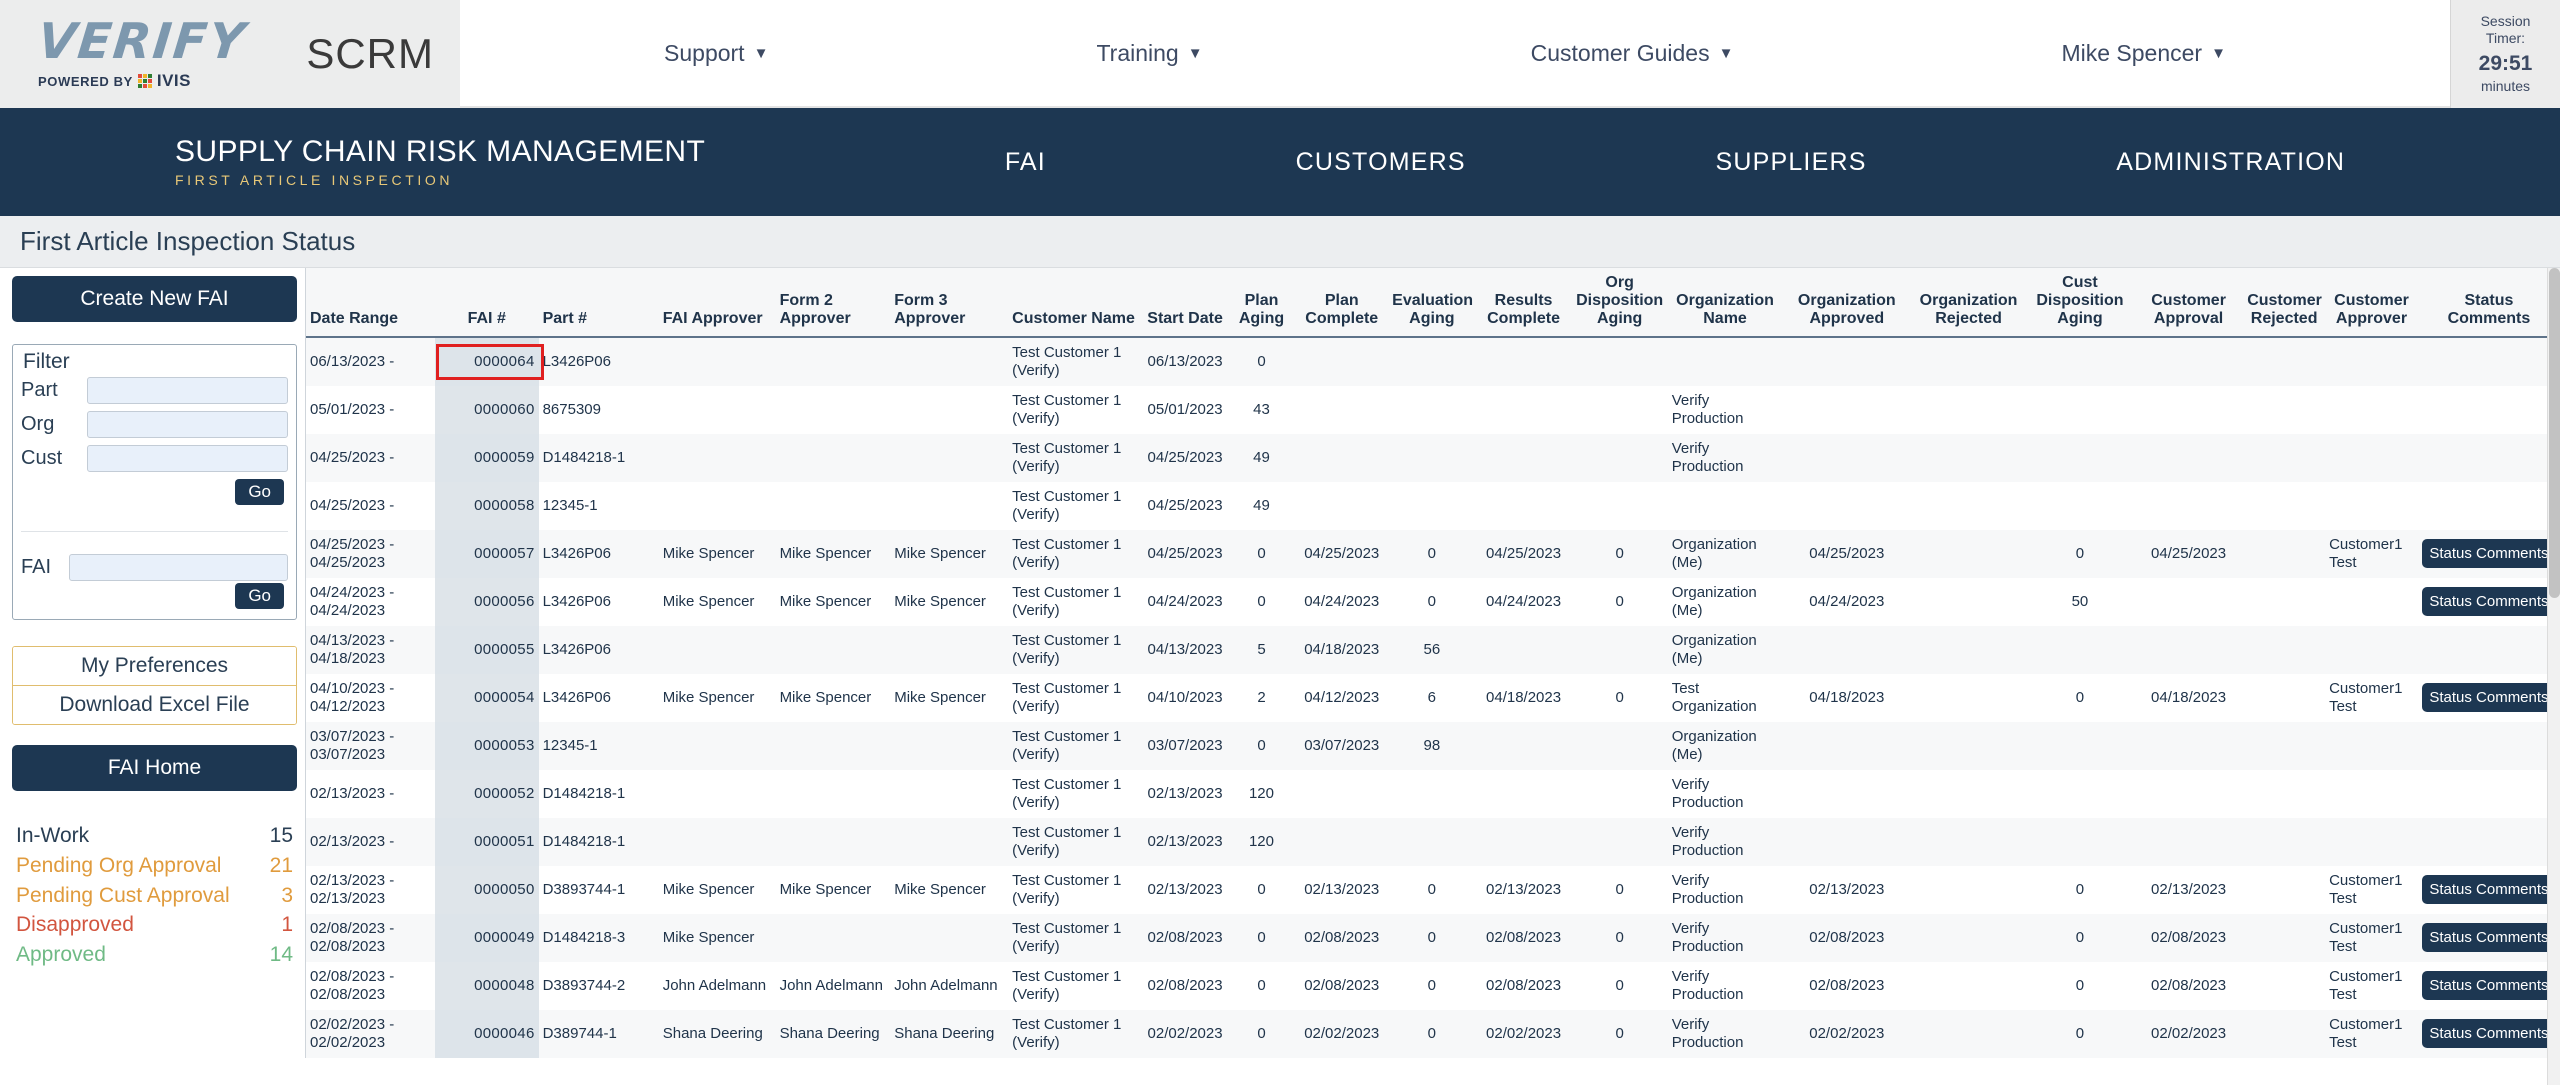 This screenshot has width=2560, height=1085. What do you see at coordinates (1619, 303) in the screenshot?
I see `th-org-disposition-aging: Org Disposition Aging` at bounding box center [1619, 303].